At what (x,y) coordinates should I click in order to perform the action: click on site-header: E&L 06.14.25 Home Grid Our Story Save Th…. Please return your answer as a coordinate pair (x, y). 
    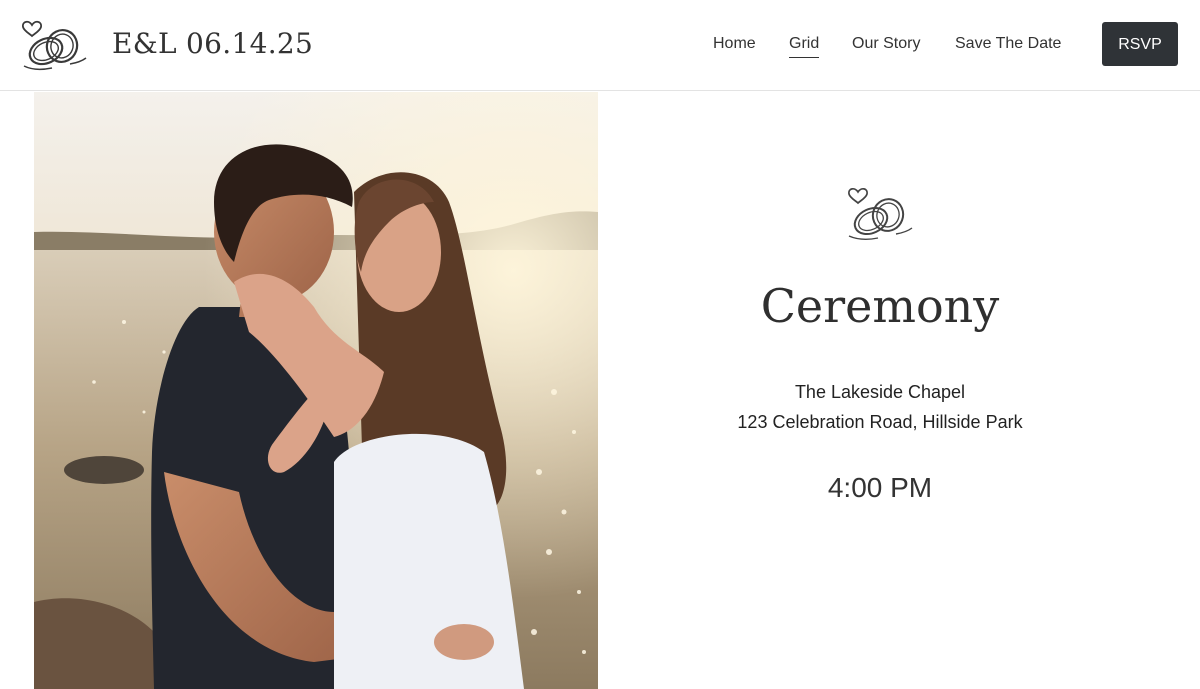
    Looking at the image, I should click on (600, 45).